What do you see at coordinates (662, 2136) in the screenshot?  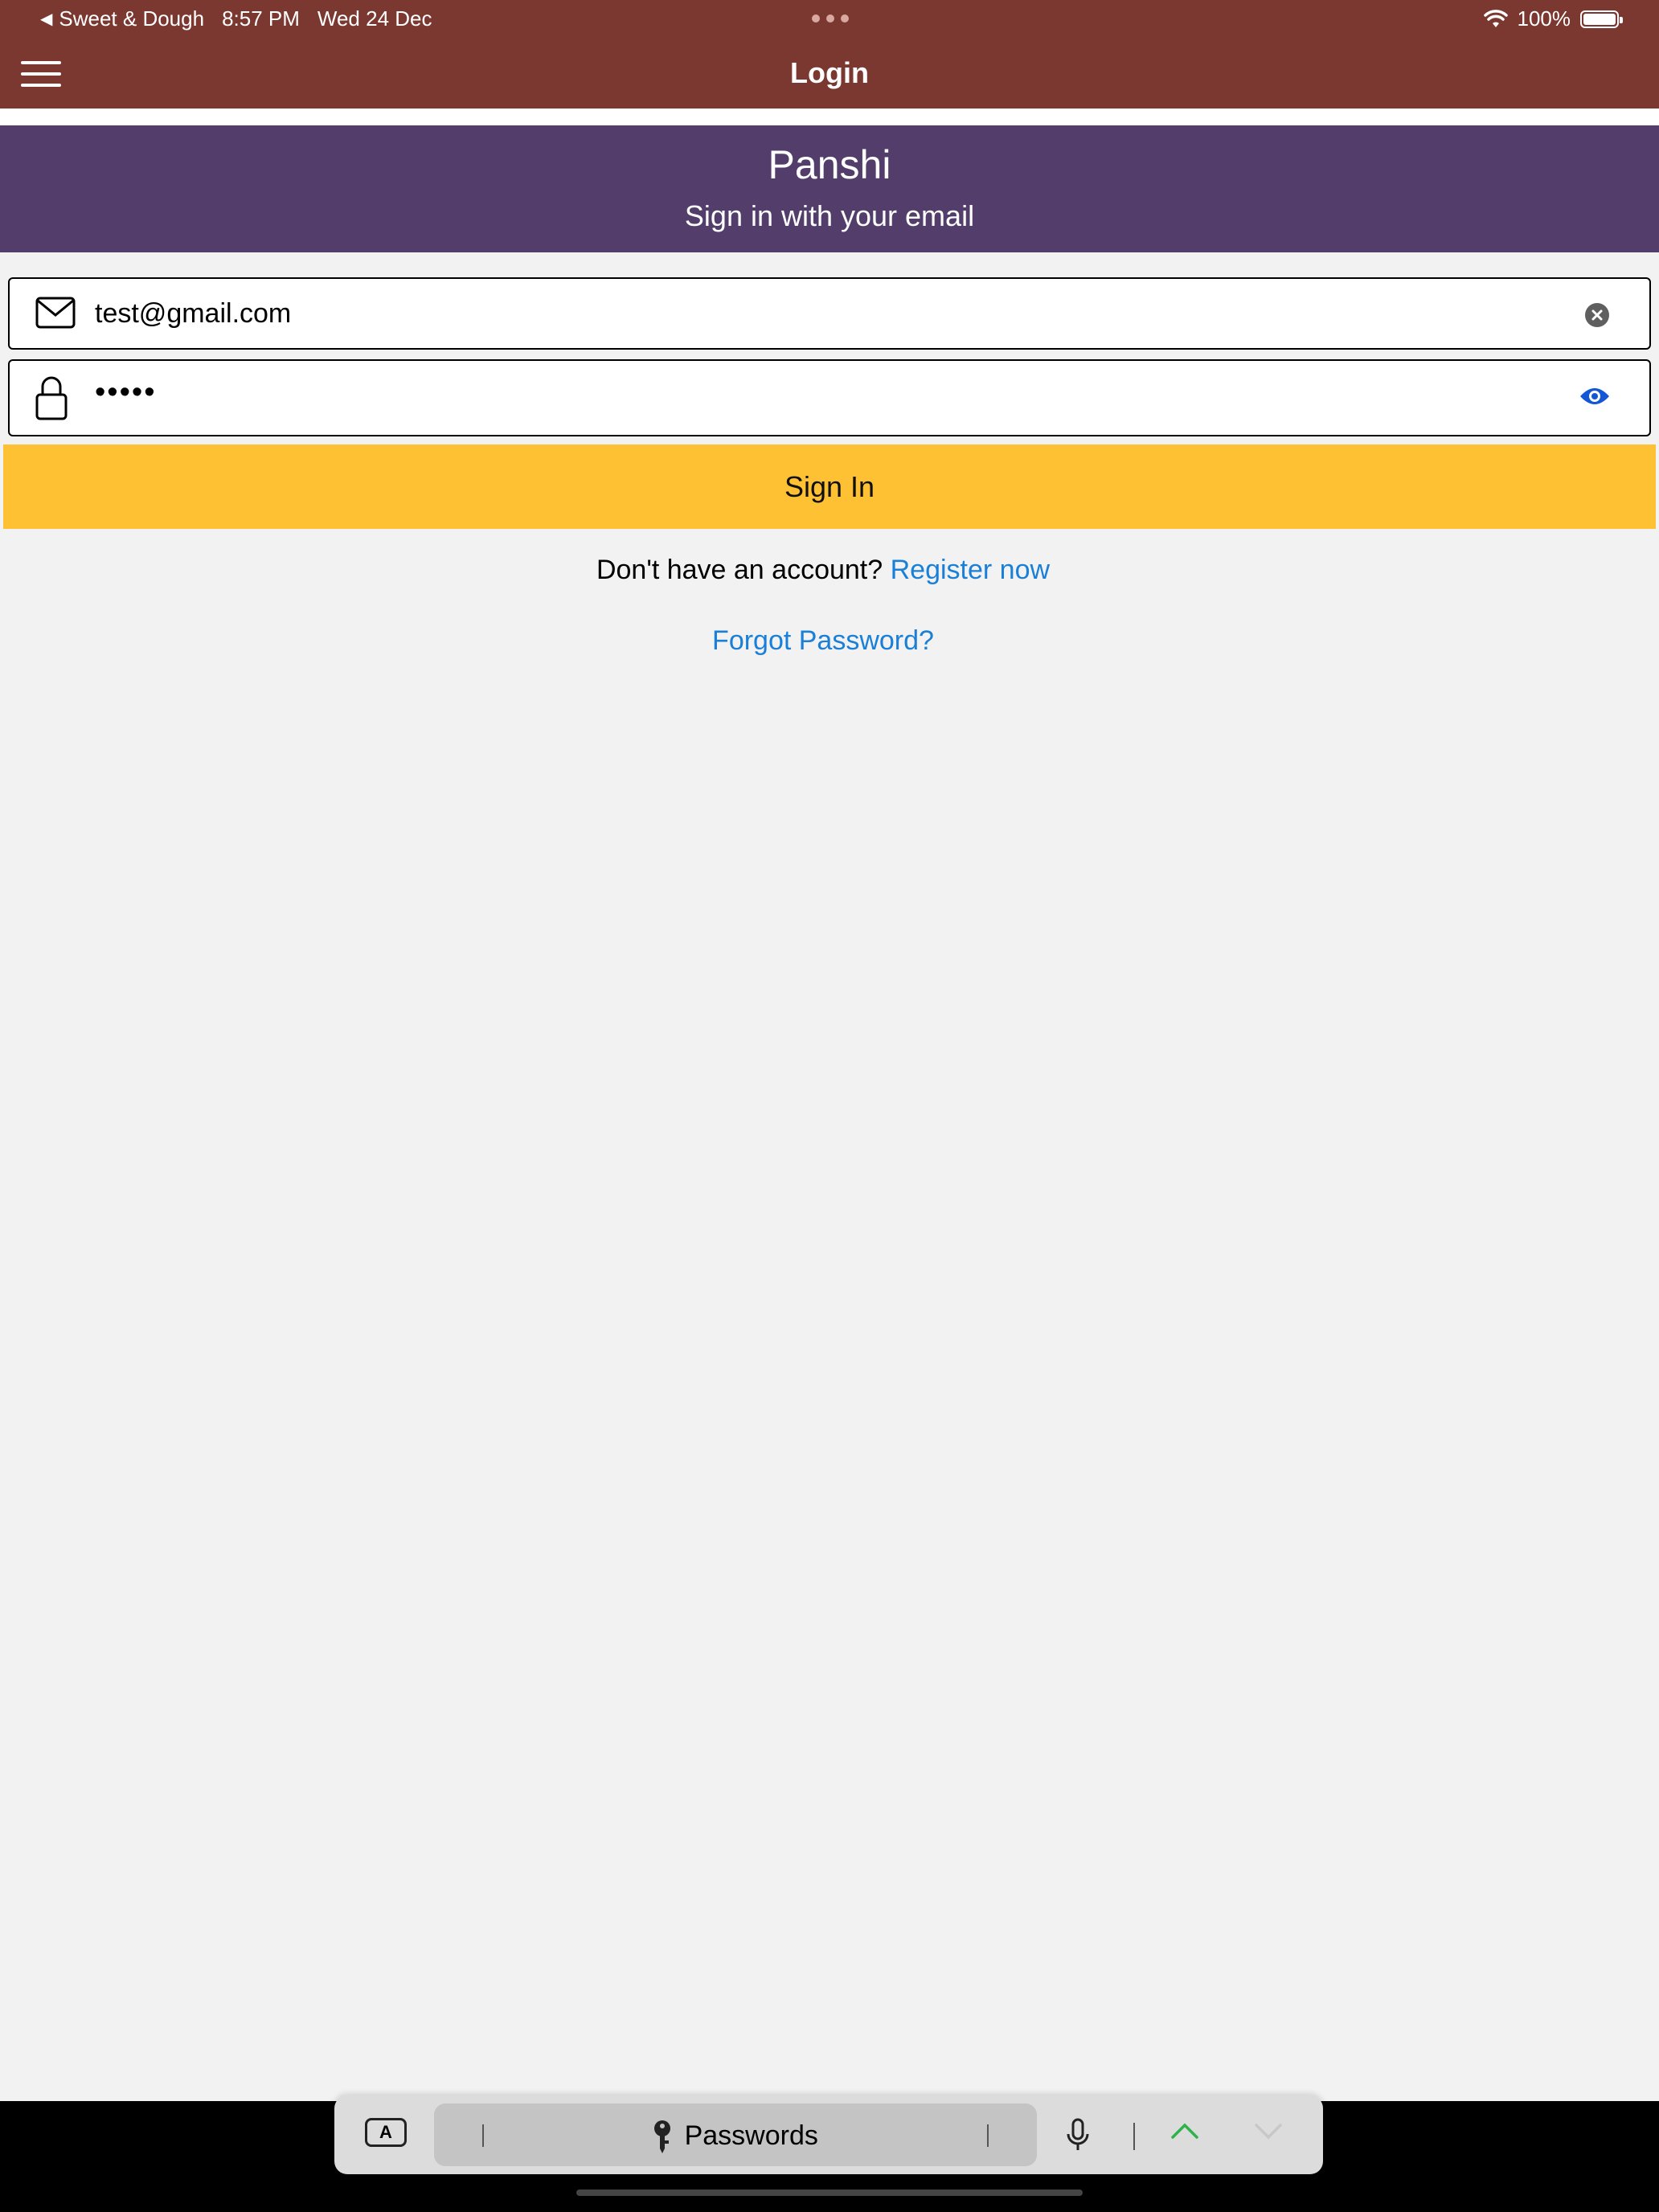 I see `key-icon` at bounding box center [662, 2136].